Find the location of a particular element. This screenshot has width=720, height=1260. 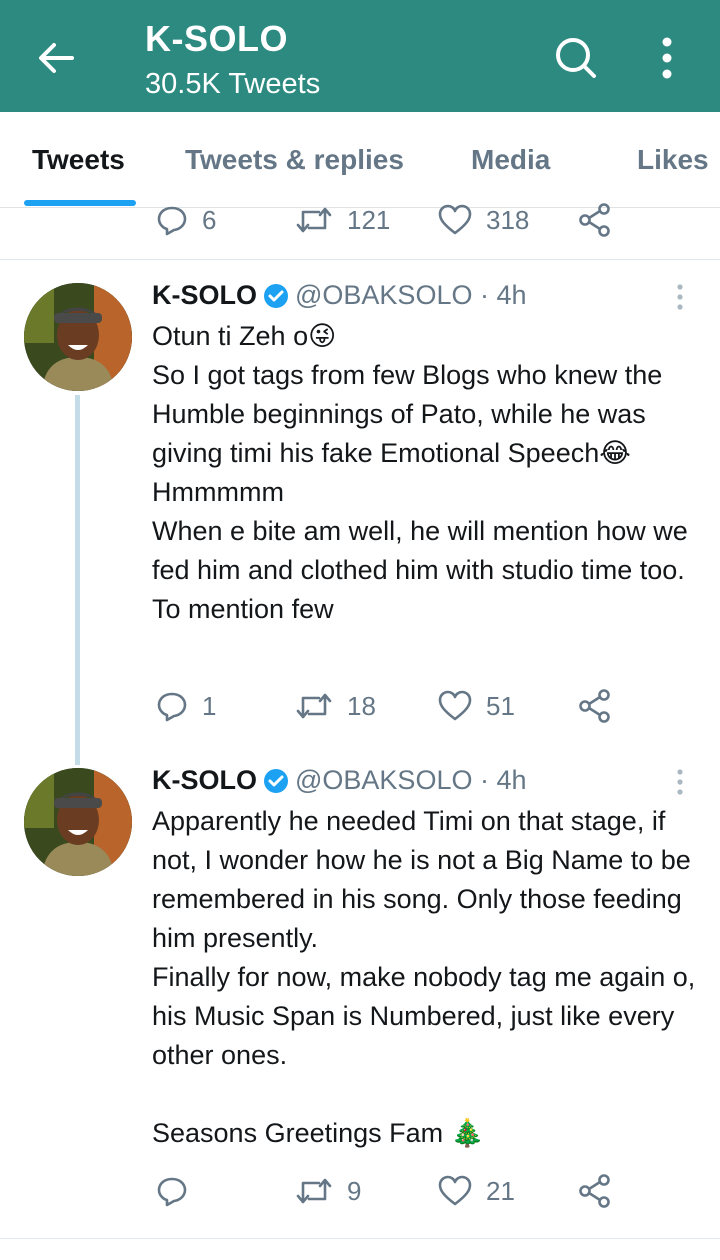

like-button: 51 is located at coordinates (476, 706).